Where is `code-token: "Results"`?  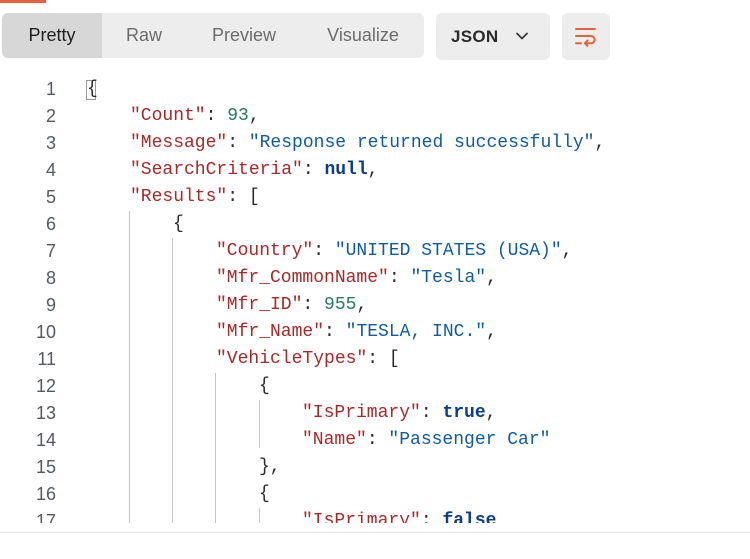 code-token: "Results" is located at coordinates (179, 197).